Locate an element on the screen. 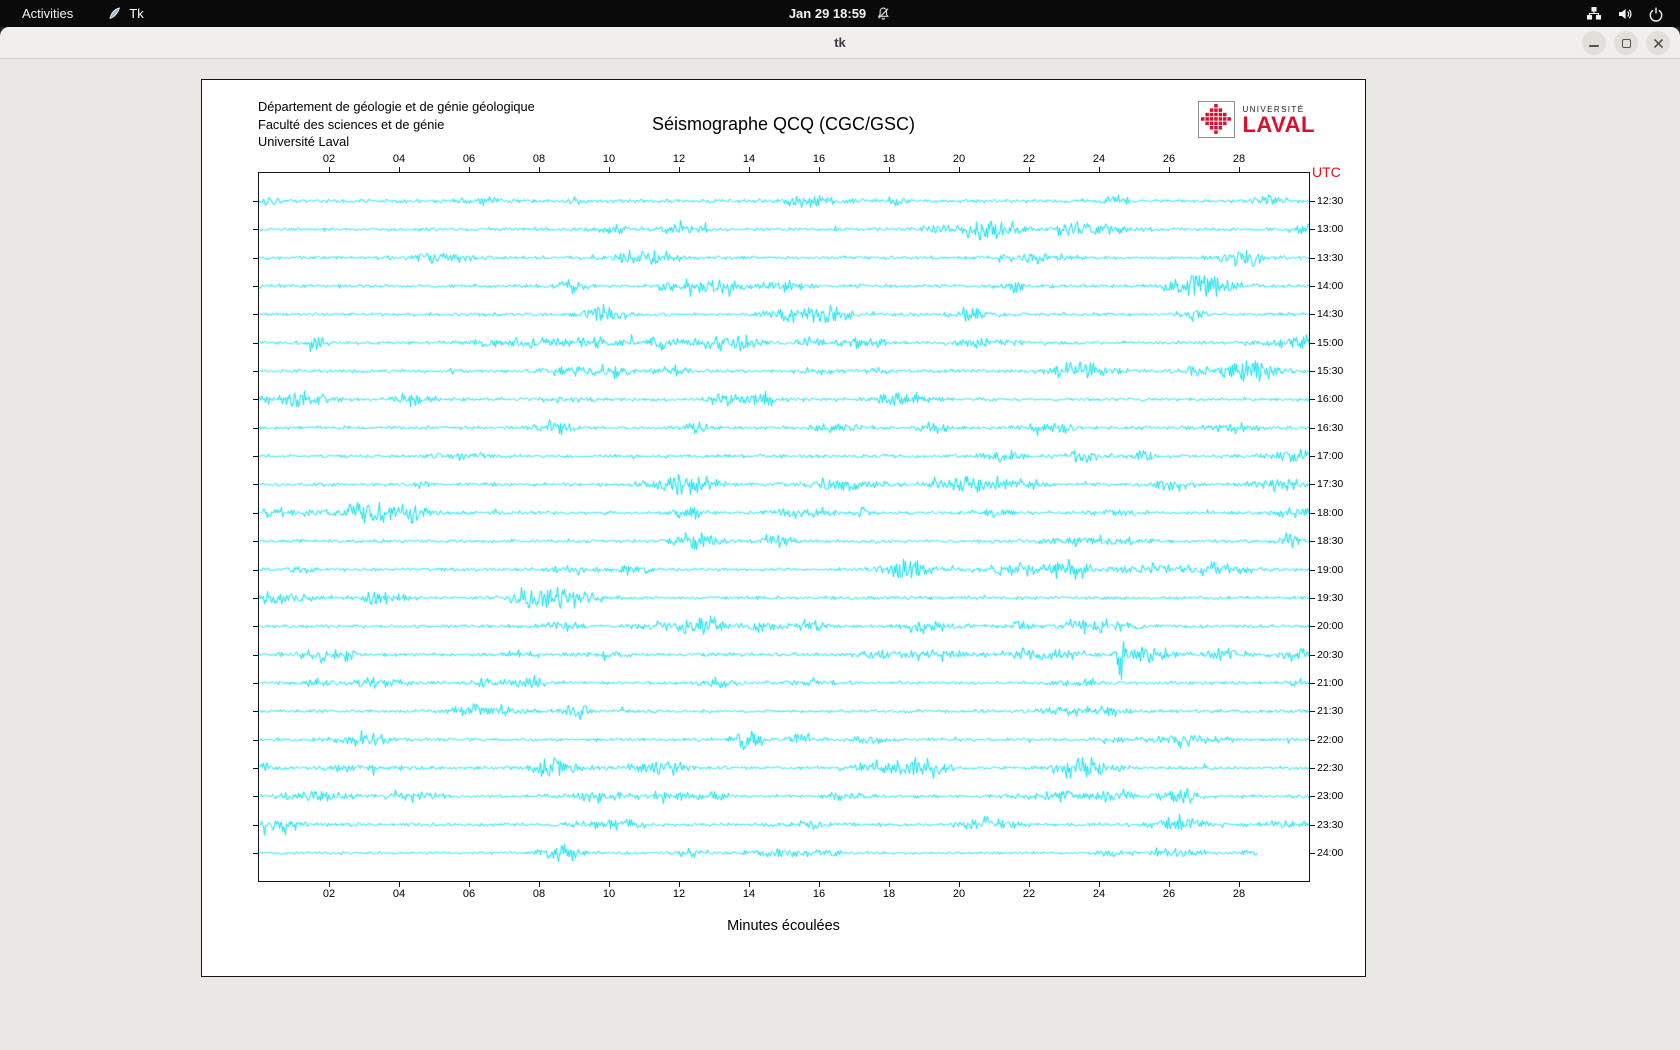 This screenshot has width=1680, height=1050. window-controls is located at coordinates (1626, 43).